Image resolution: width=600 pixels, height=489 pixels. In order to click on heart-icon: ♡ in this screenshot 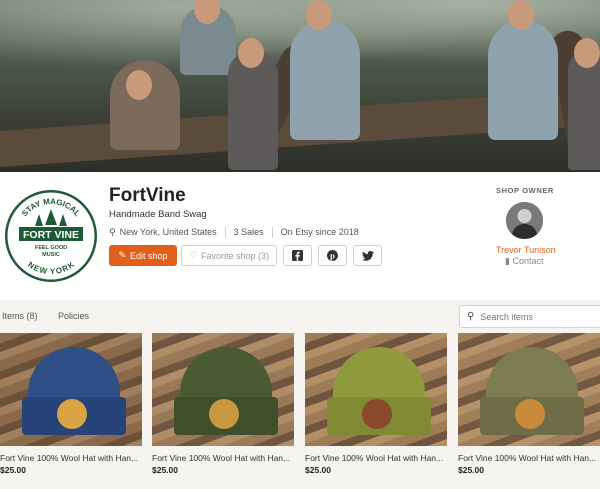, I will do `click(193, 255)`.